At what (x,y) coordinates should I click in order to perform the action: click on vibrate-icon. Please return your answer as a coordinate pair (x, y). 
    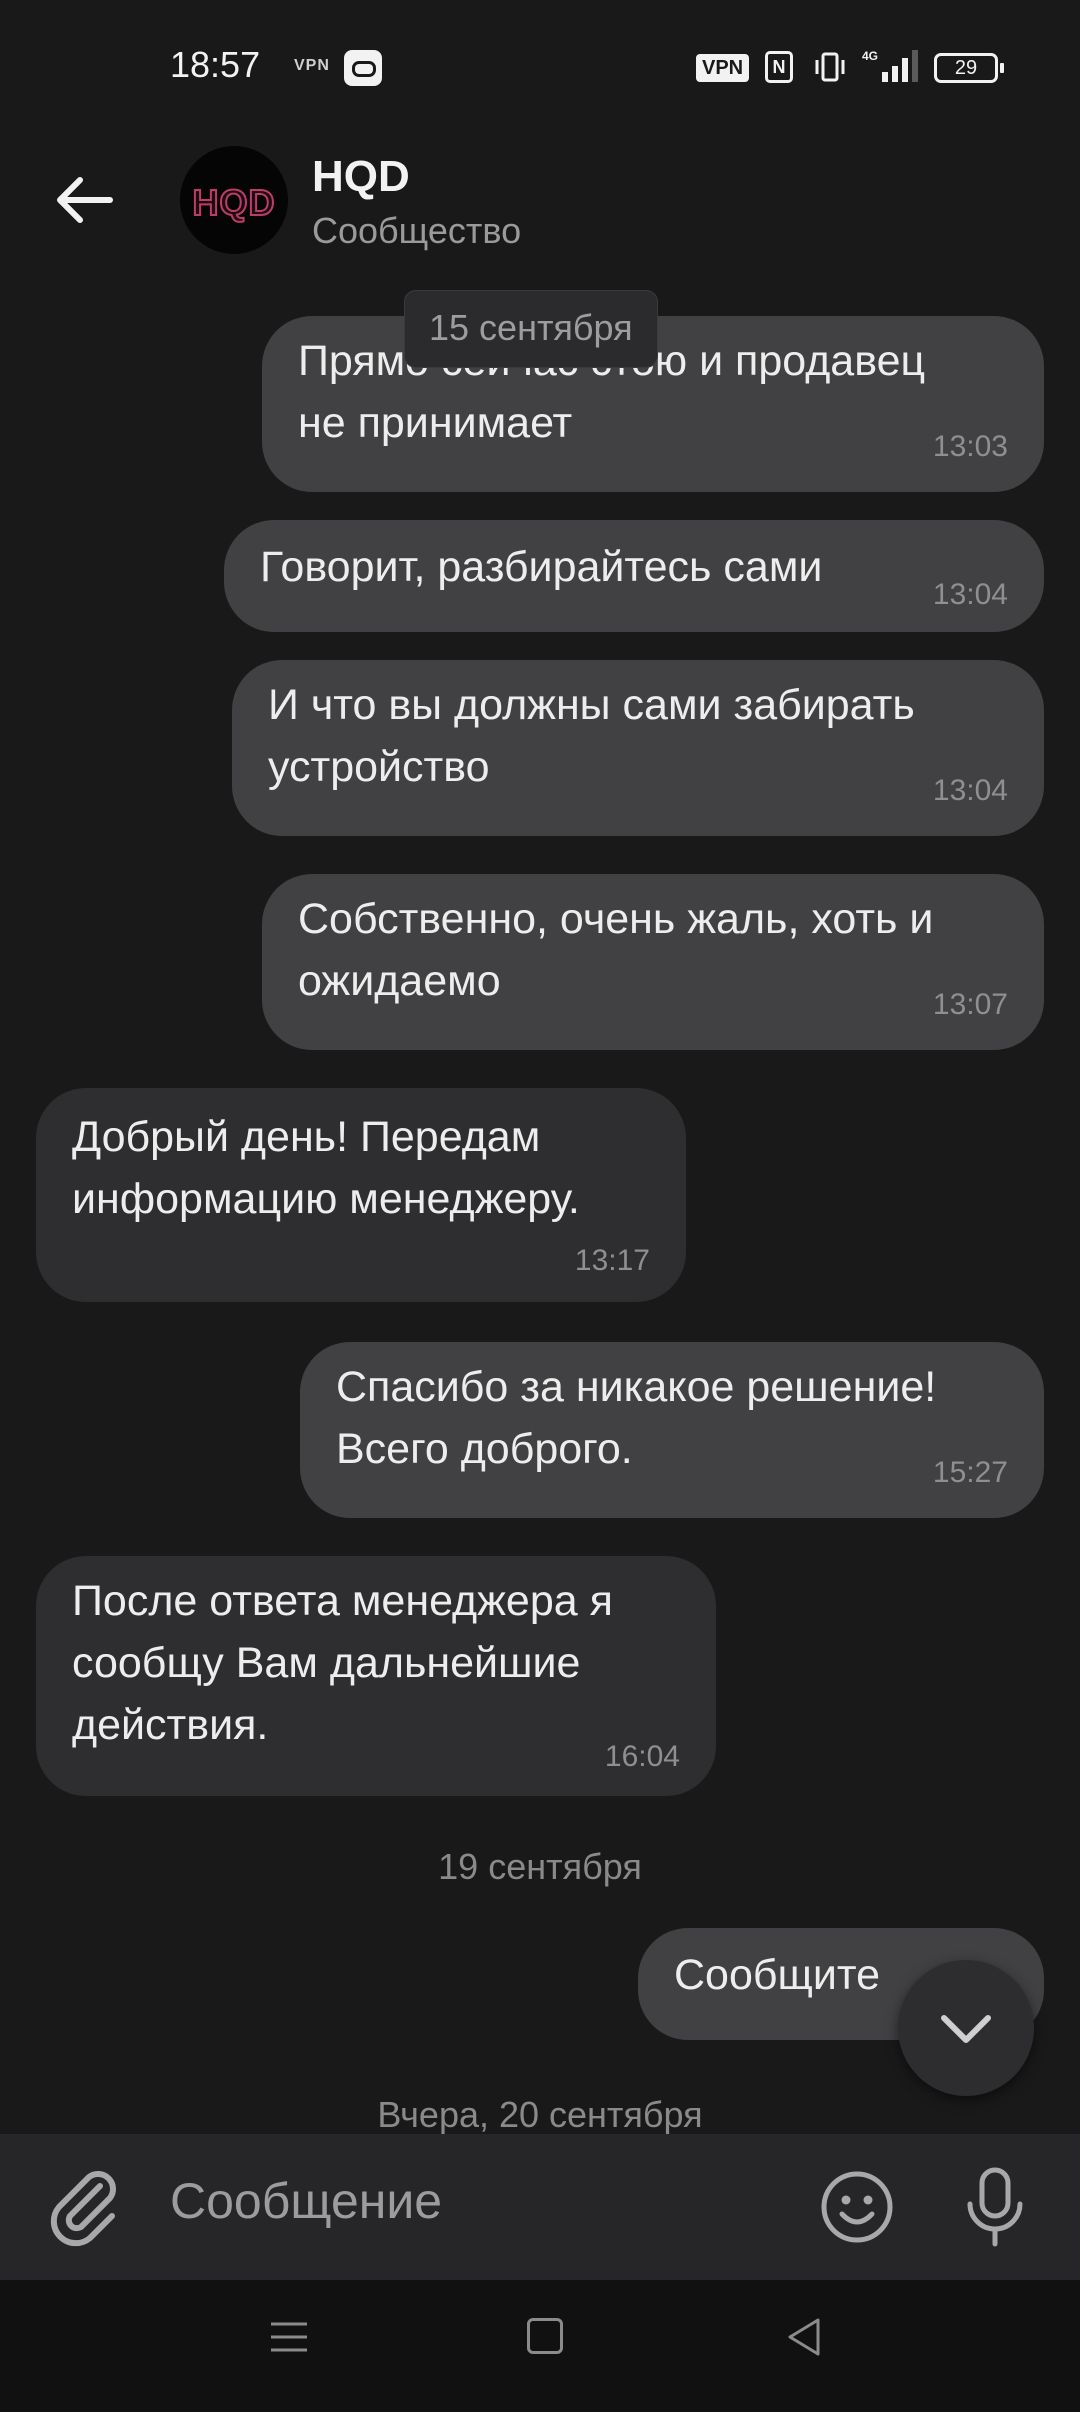
    Looking at the image, I should click on (830, 67).